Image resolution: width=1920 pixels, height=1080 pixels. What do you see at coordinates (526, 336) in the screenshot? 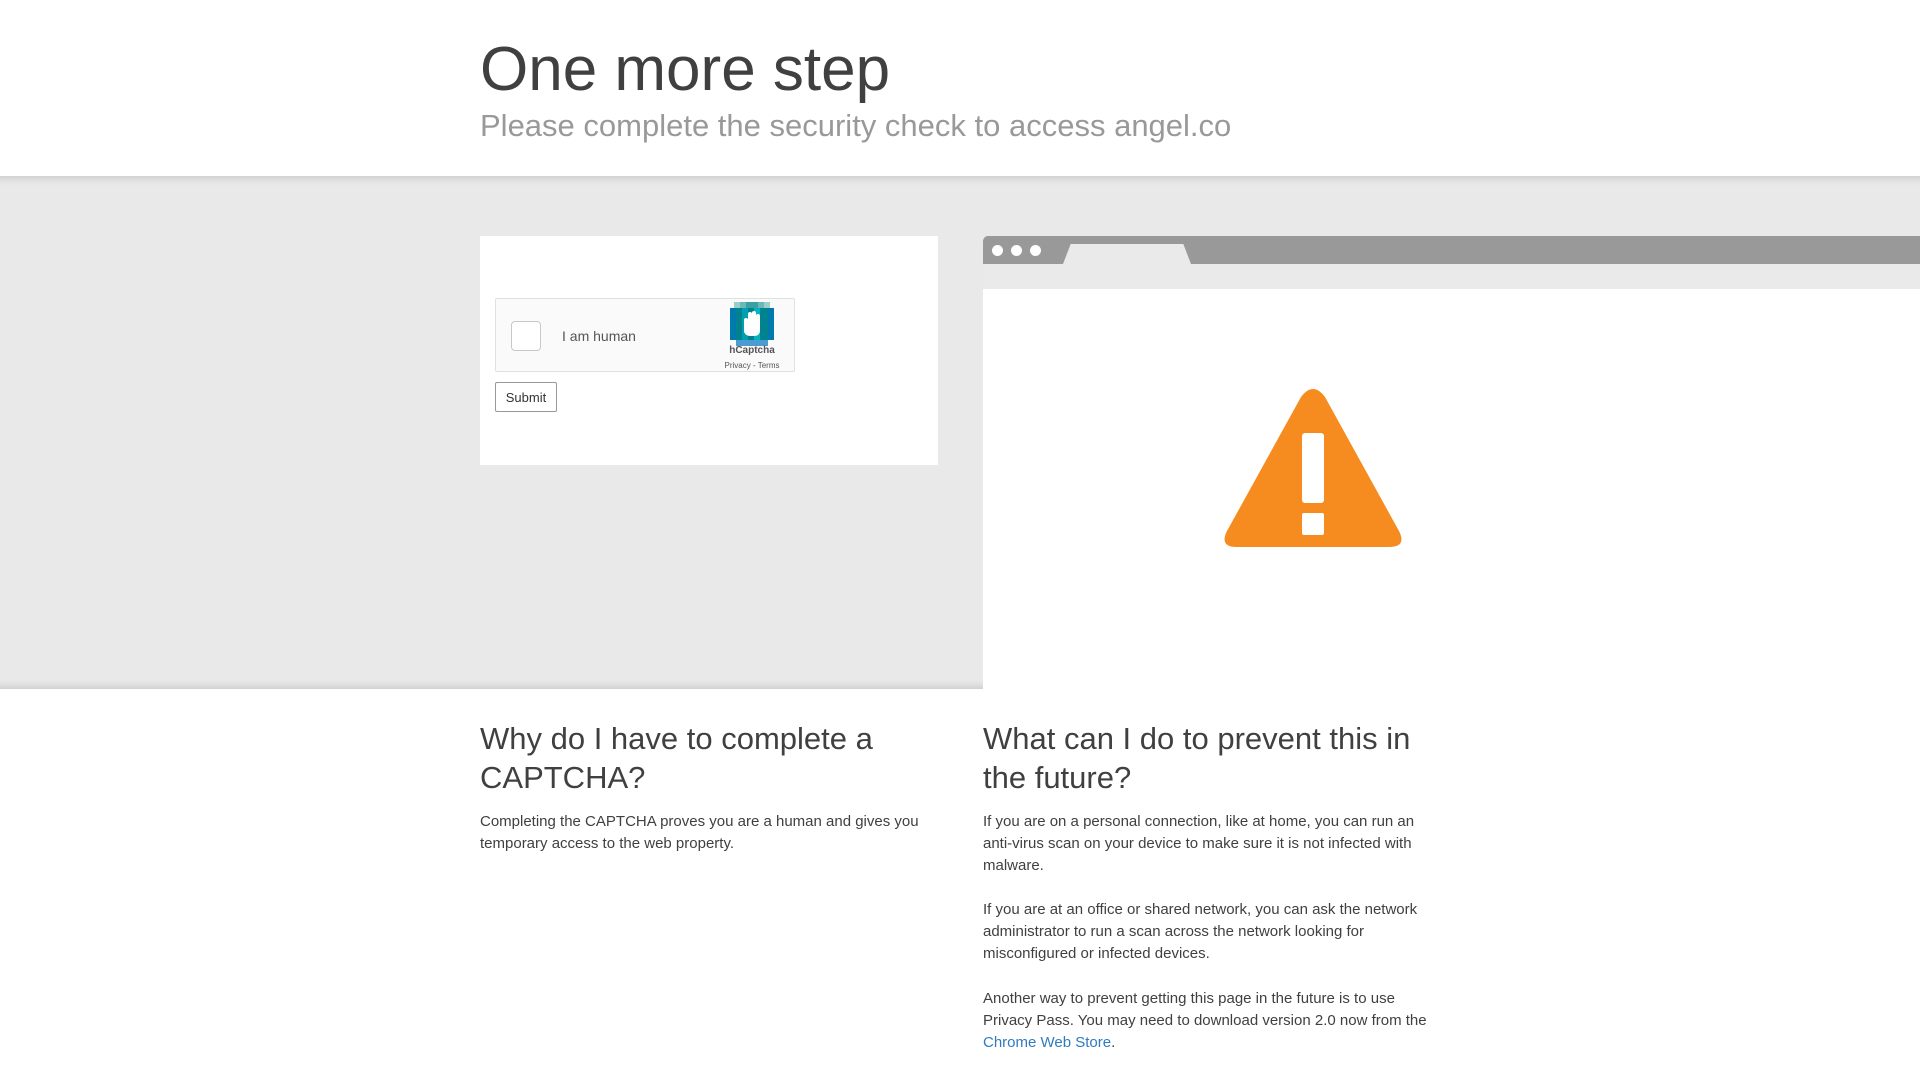
I see `human-checkbox` at bounding box center [526, 336].